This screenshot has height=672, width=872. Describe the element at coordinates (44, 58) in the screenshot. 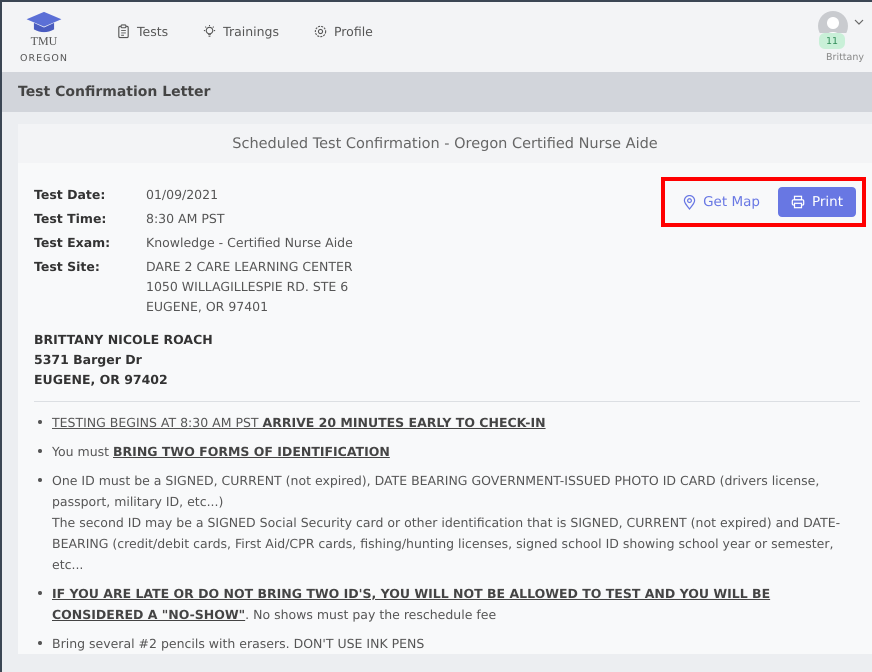

I see `logo-subtext: OREGON` at that location.